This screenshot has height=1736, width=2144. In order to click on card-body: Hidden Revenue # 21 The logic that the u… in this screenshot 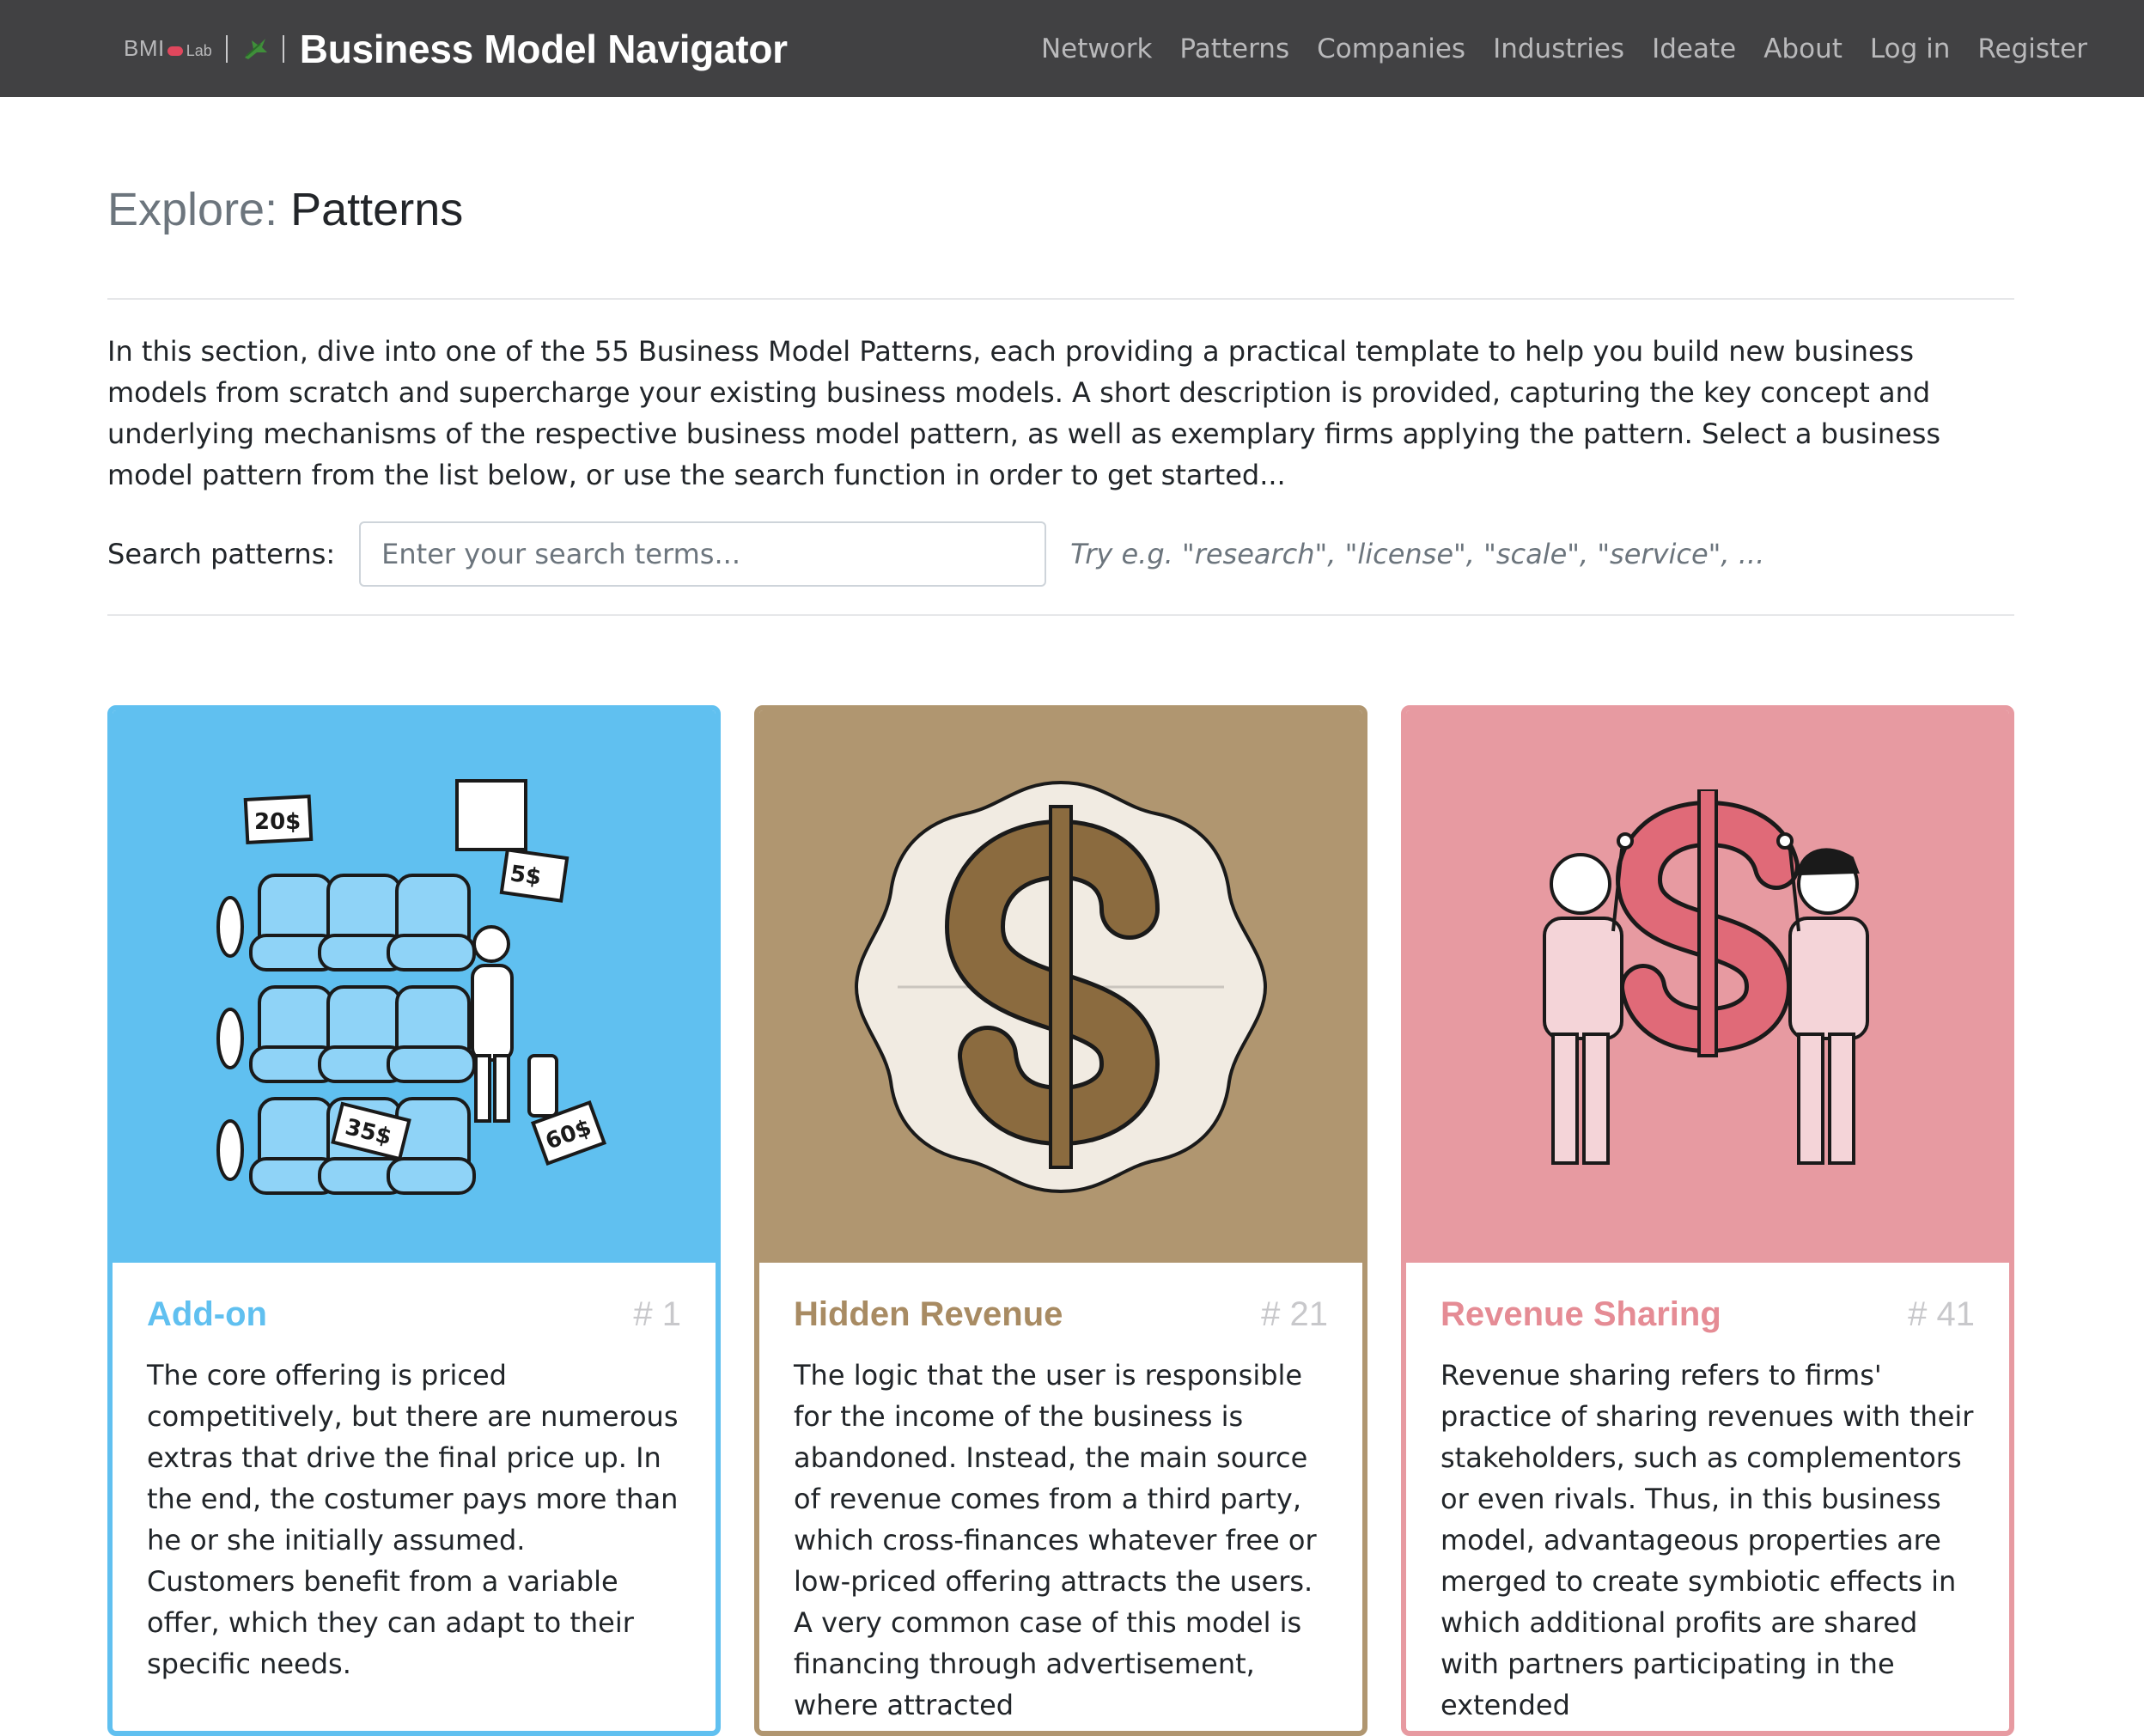, I will do `click(1060, 1494)`.